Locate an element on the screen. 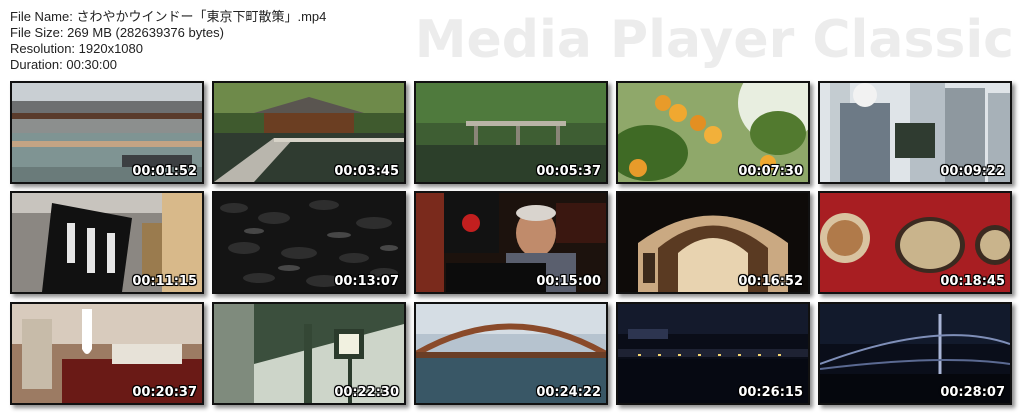 This screenshot has height=415, width=1024. video-thumbnail: 00:05:37 is located at coordinates (511, 132).